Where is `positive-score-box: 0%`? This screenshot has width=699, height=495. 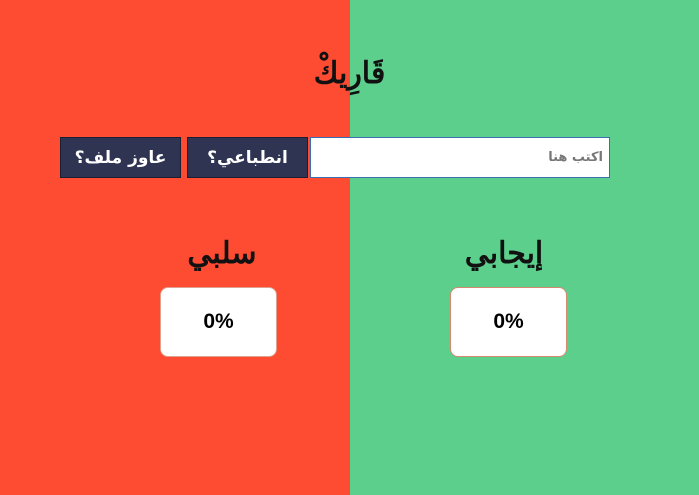
positive-score-box: 0% is located at coordinates (508, 322).